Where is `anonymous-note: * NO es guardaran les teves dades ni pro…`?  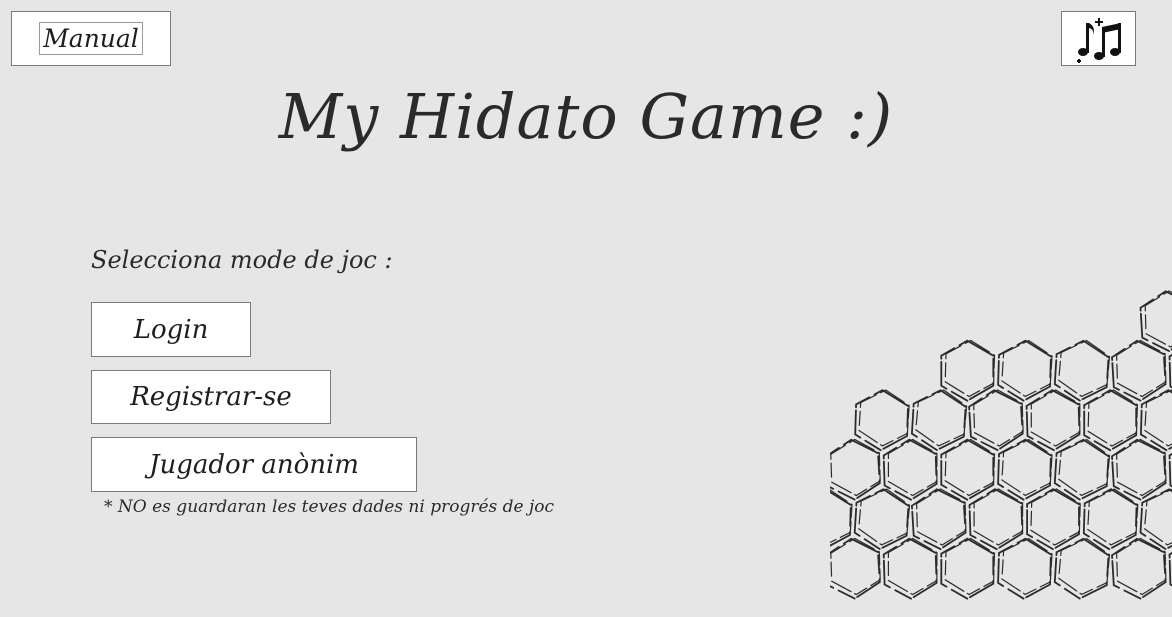 anonymous-note: * NO es guardaran les teves dades ni pro… is located at coordinates (329, 507).